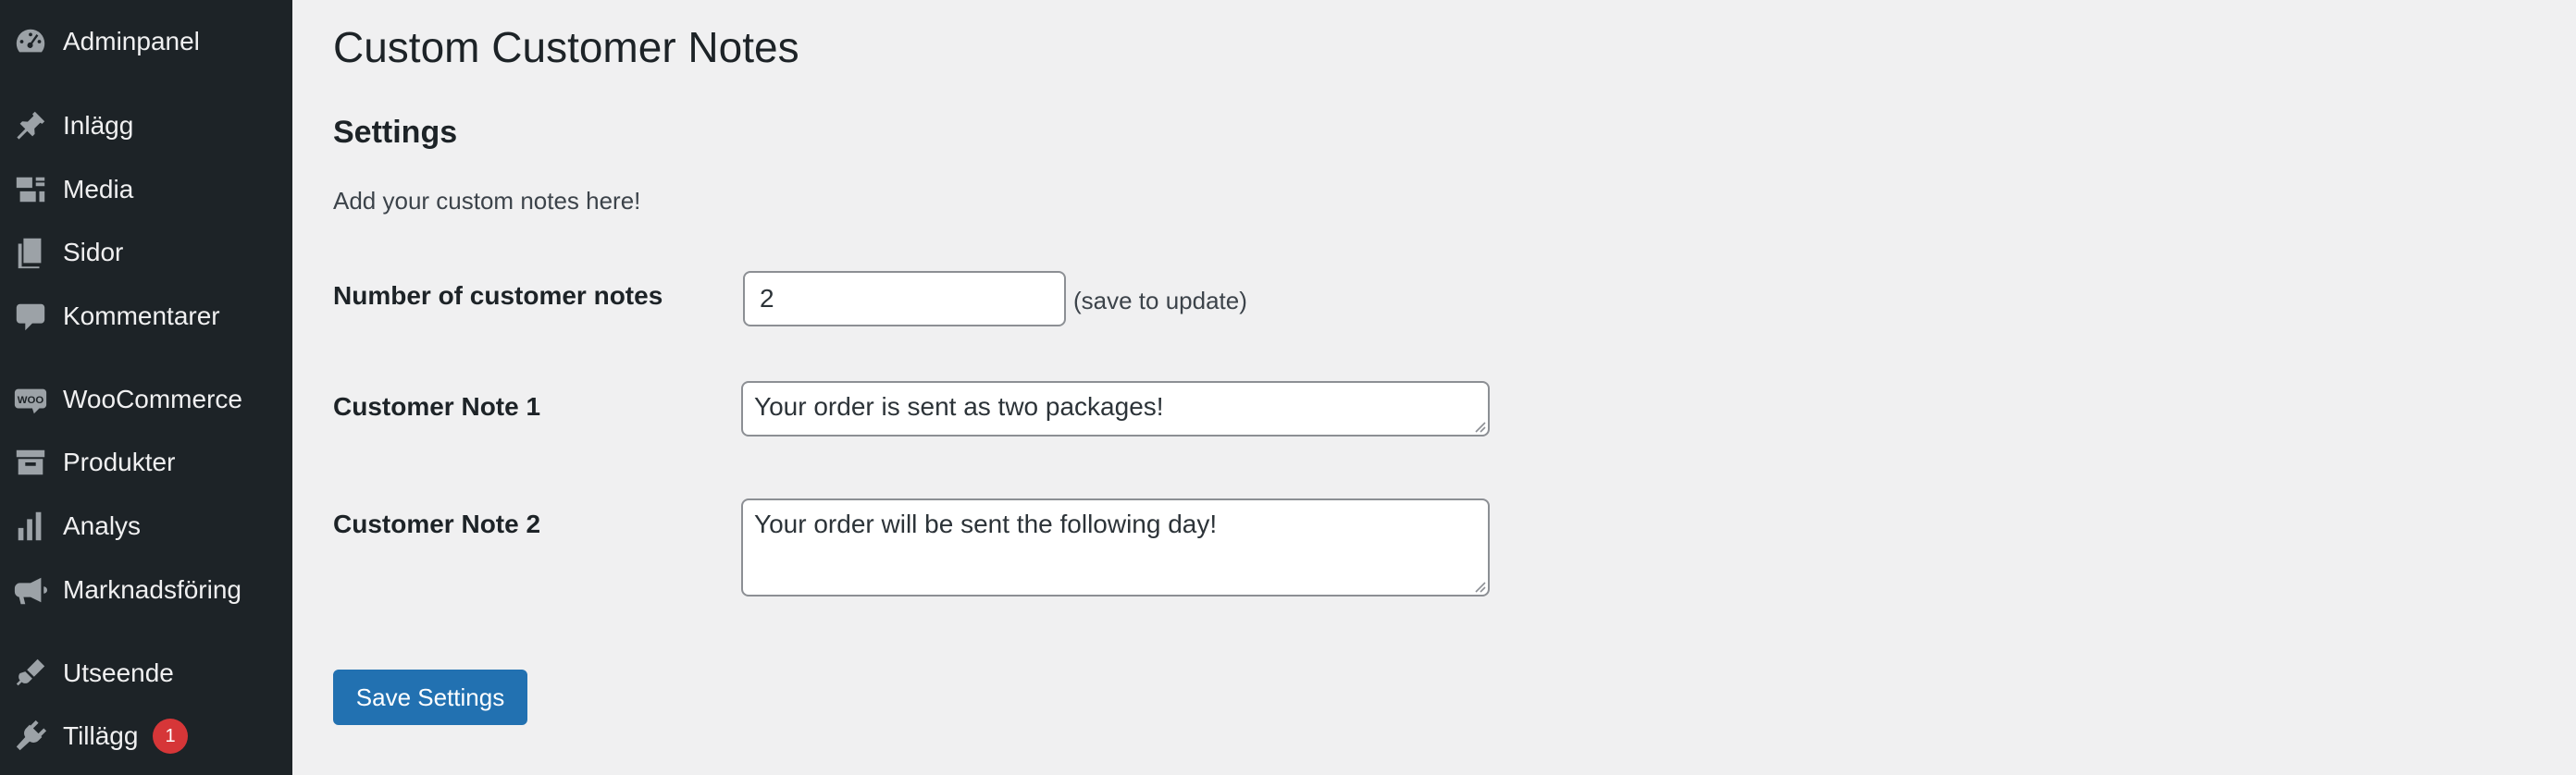 The height and width of the screenshot is (775, 2576). I want to click on sidebar-item-kommentarer: Kommentarer, so click(146, 317).